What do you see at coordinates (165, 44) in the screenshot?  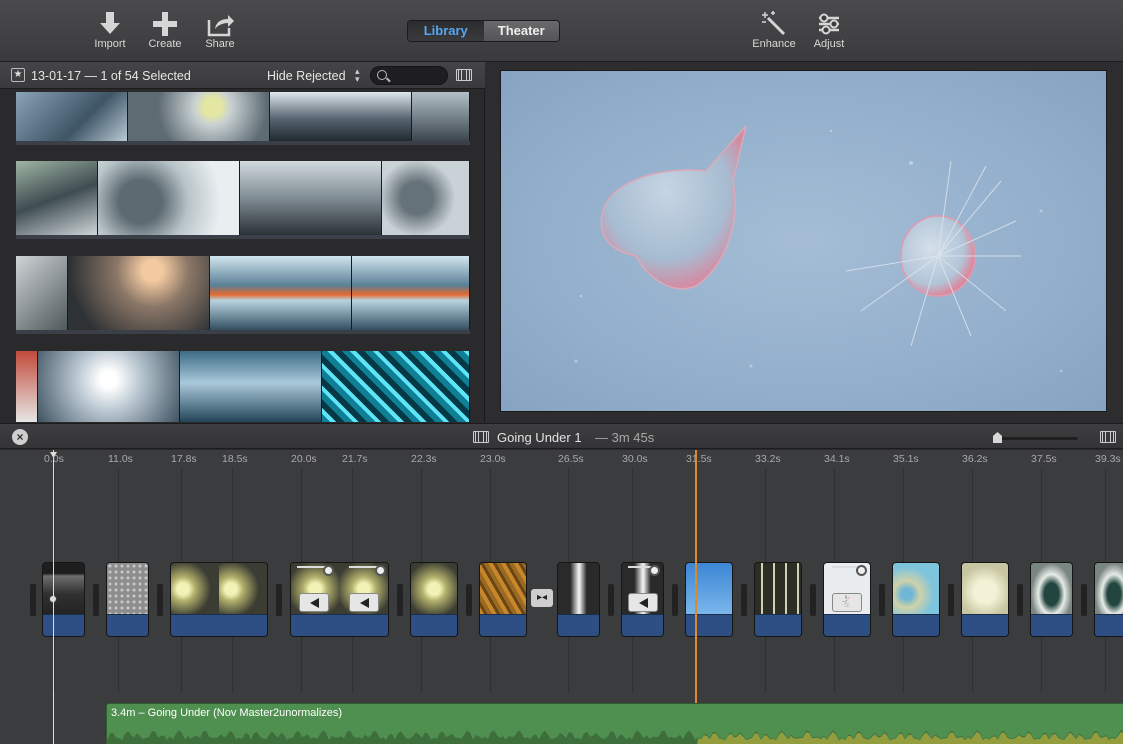 I see `create-label: Create` at bounding box center [165, 44].